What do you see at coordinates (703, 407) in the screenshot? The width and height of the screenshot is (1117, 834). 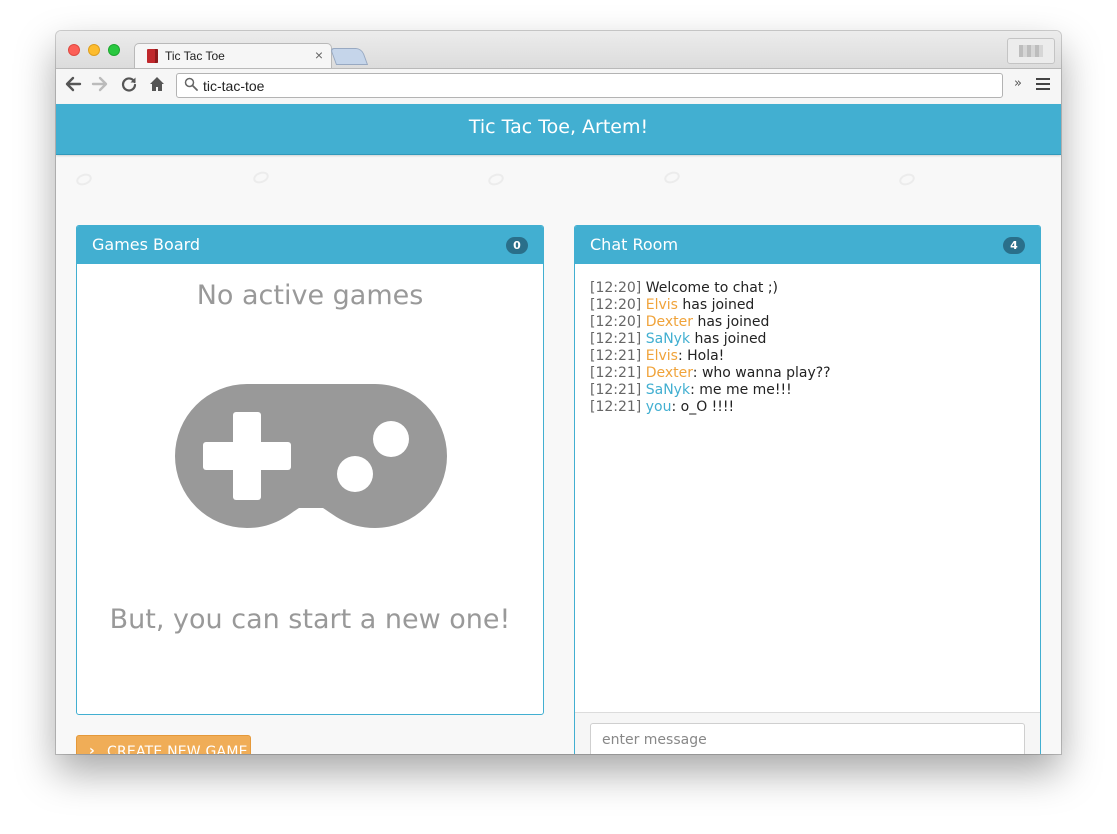 I see `message-text: : o_O !!!!` at bounding box center [703, 407].